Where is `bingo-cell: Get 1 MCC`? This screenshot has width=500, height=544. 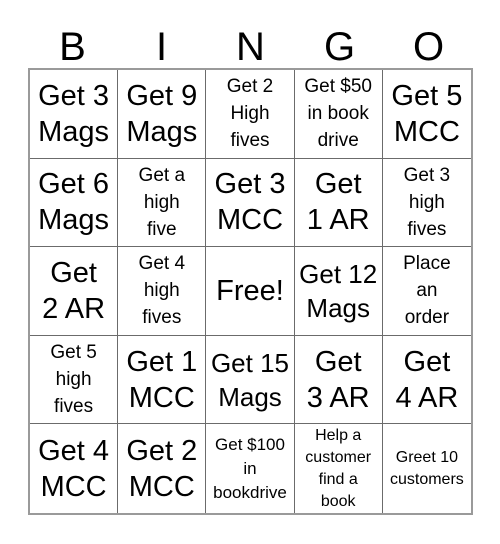 bingo-cell: Get 1 MCC is located at coordinates (162, 380).